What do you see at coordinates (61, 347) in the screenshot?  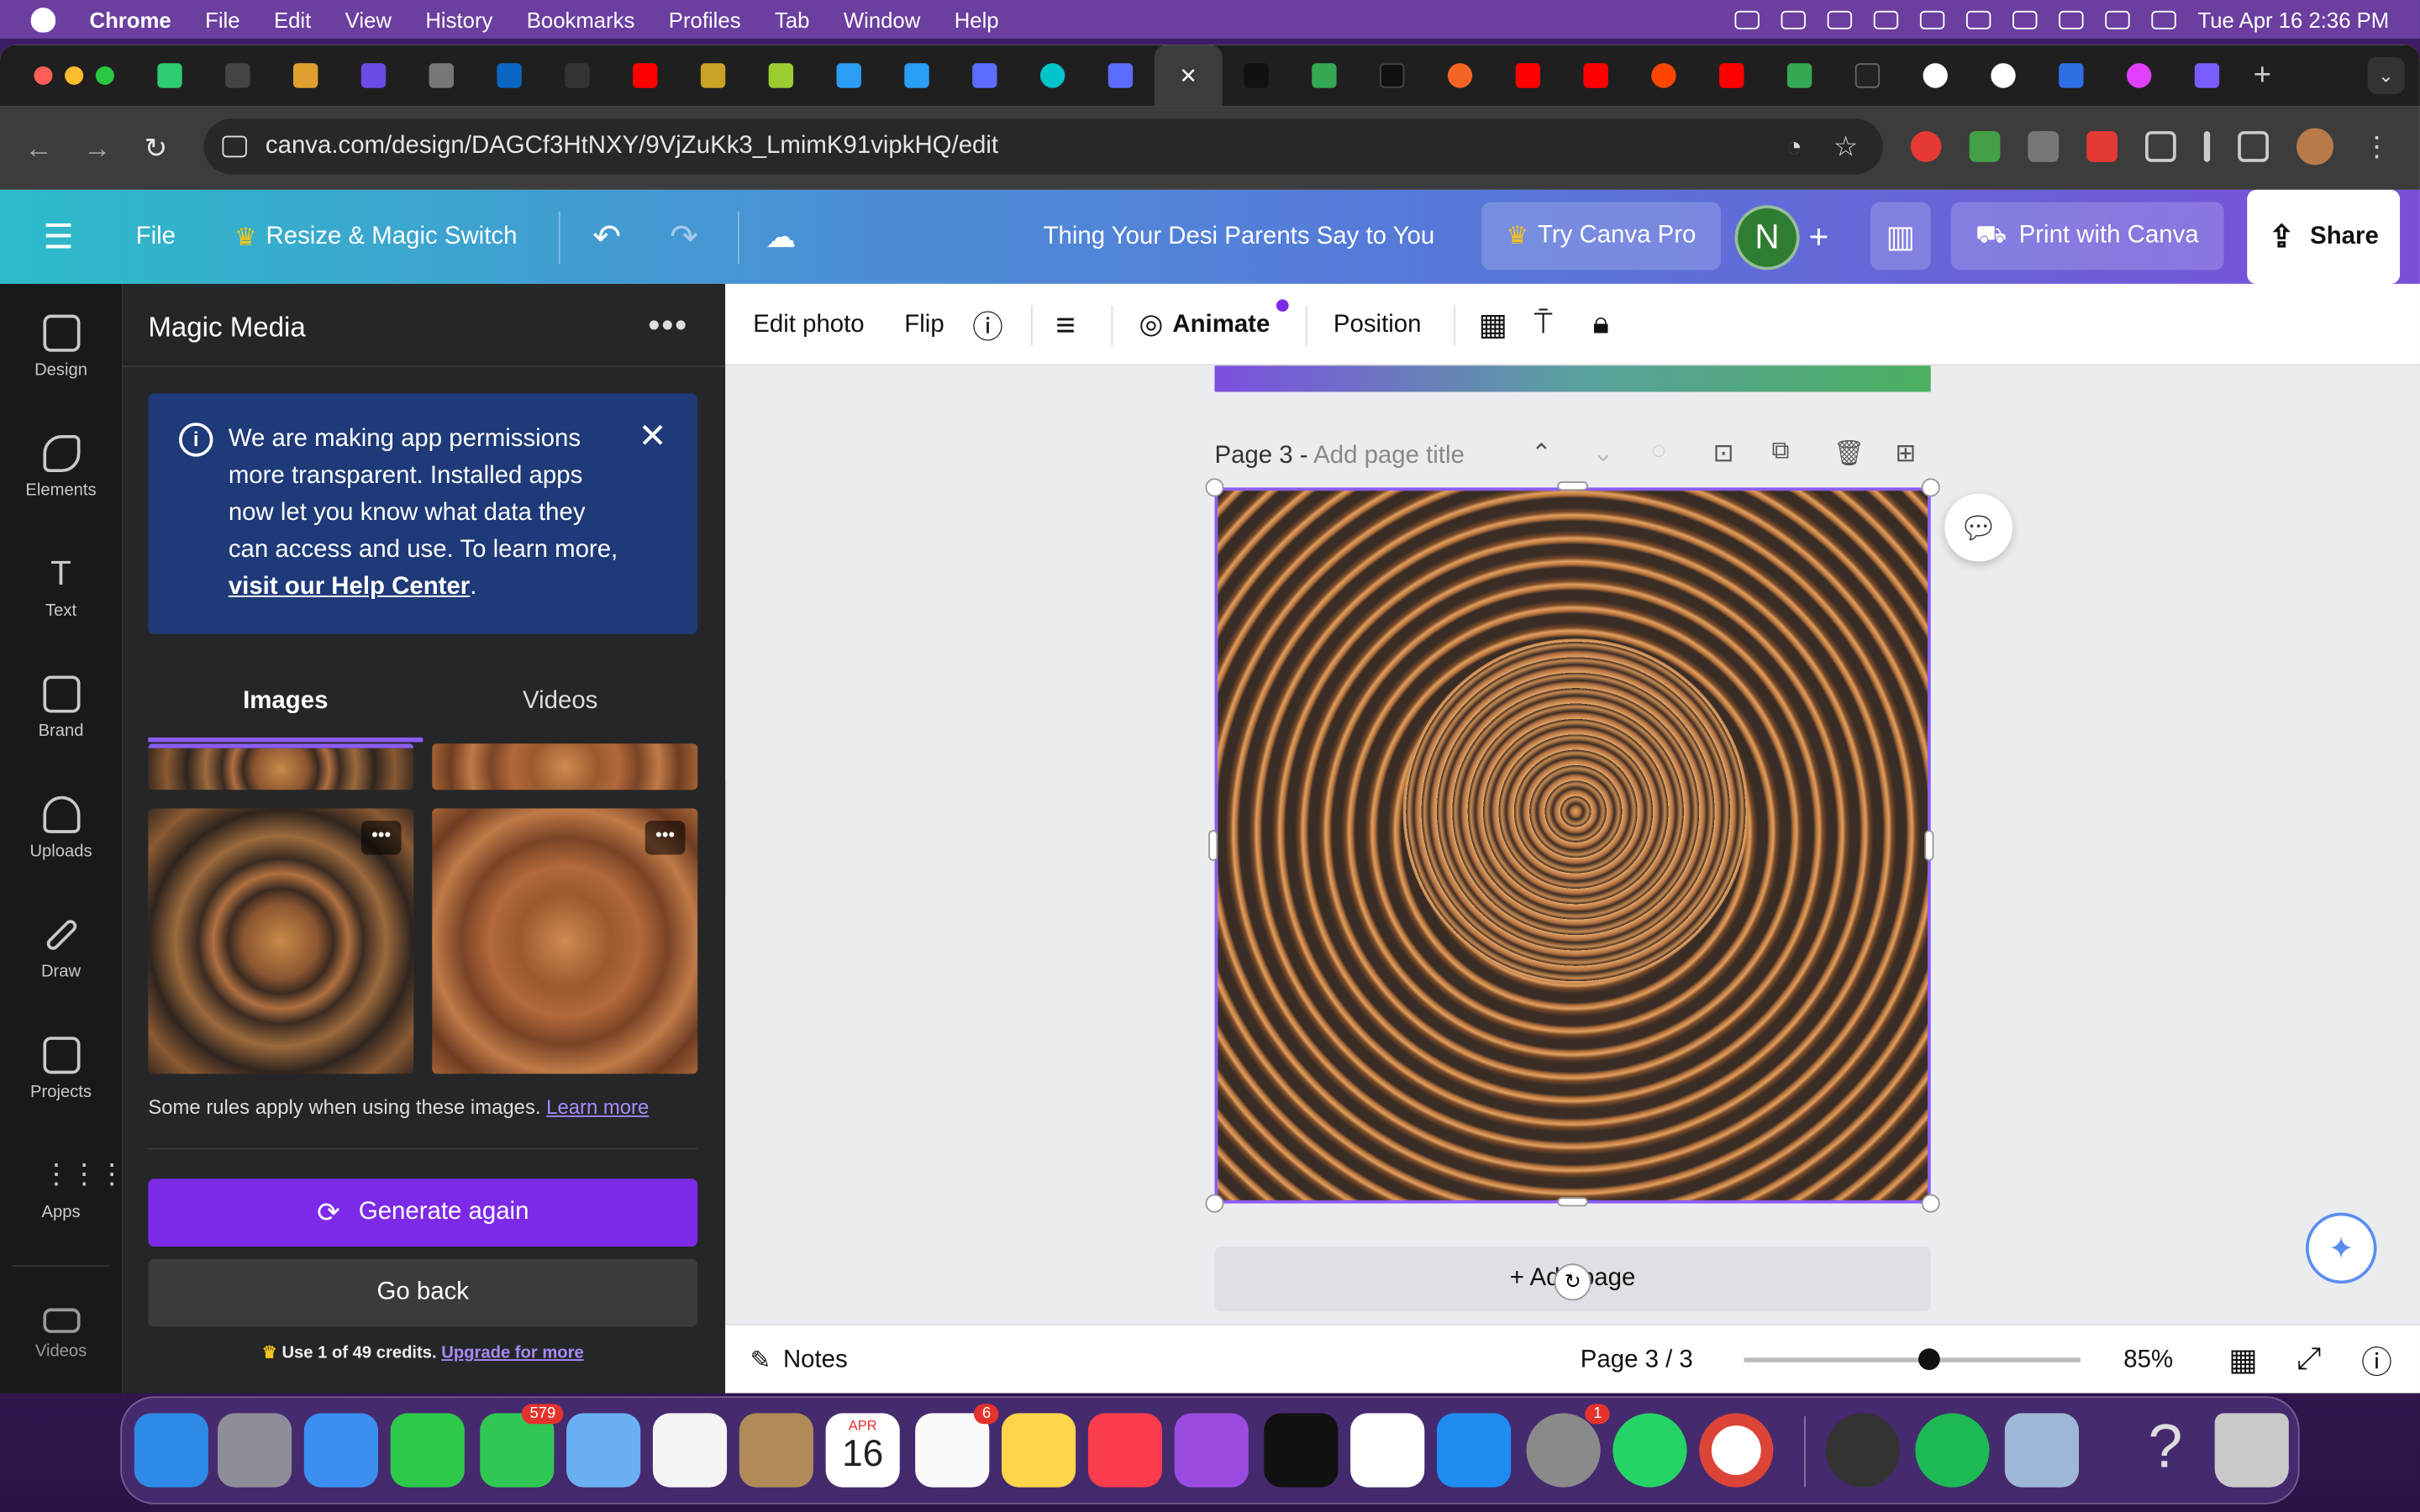 I see `rail-item-design: Design` at bounding box center [61, 347].